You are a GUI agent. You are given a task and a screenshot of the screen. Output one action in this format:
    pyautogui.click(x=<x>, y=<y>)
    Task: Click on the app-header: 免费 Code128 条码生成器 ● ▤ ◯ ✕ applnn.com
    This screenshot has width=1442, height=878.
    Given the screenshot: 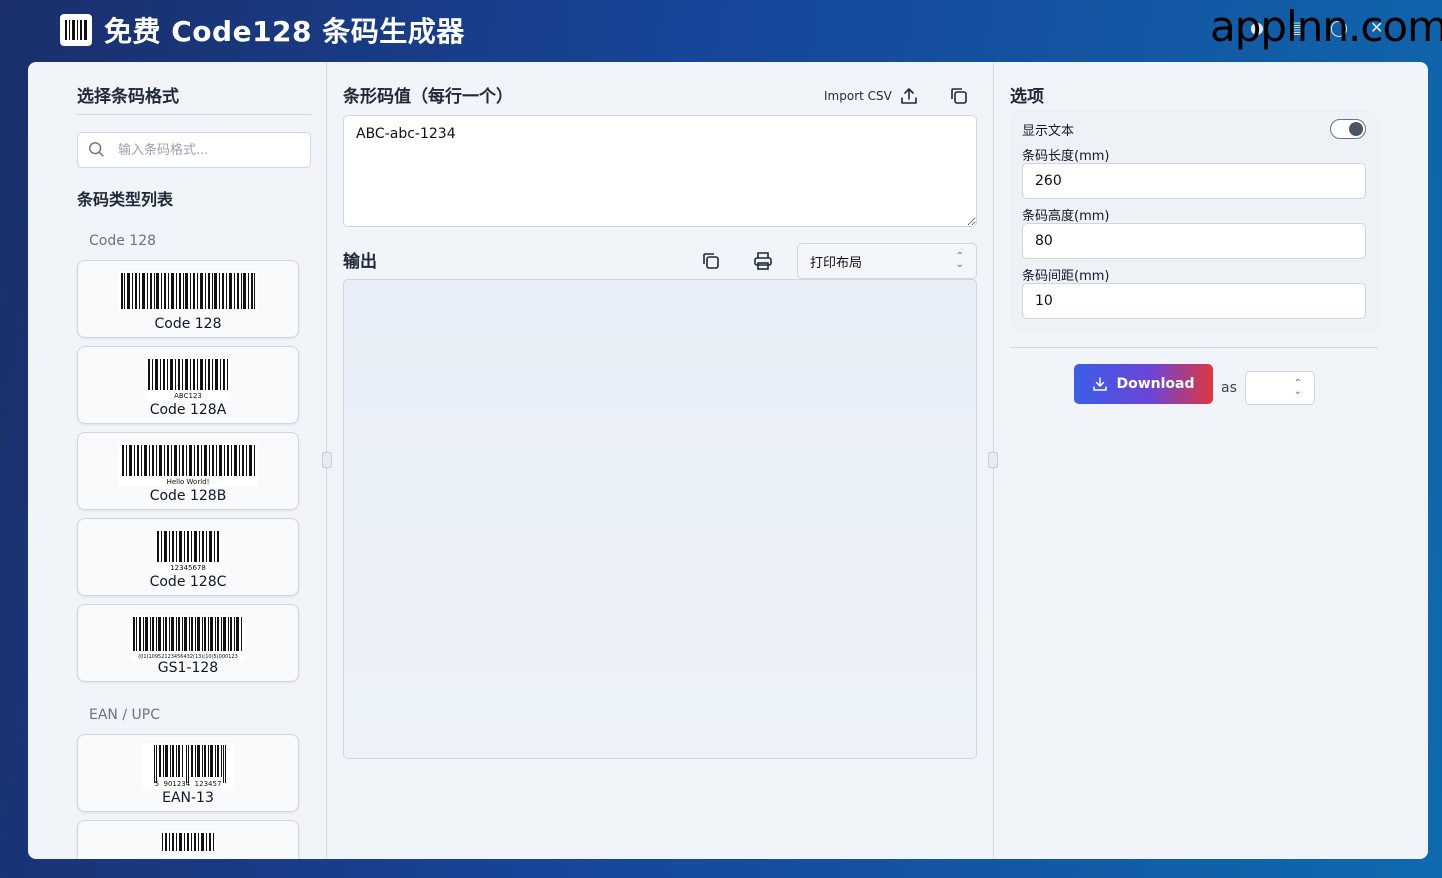 What is the action you would take?
    pyautogui.click(x=721, y=31)
    